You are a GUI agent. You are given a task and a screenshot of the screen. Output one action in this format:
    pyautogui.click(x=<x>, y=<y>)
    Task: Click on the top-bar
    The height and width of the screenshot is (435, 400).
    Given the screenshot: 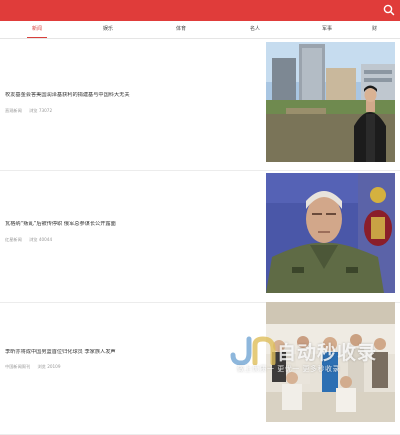 What is the action you would take?
    pyautogui.click(x=200, y=10)
    